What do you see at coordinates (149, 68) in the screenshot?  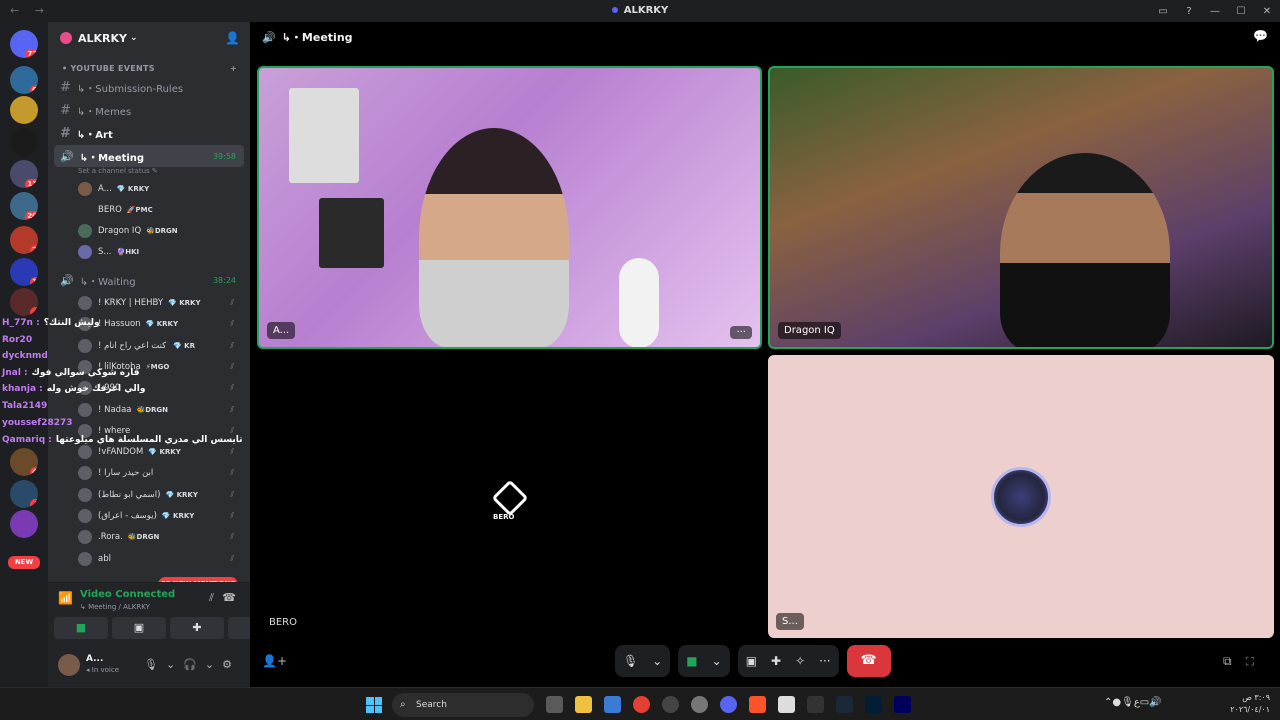 I see `category-youtube-events: • YOUTUBE EVENTS +` at bounding box center [149, 68].